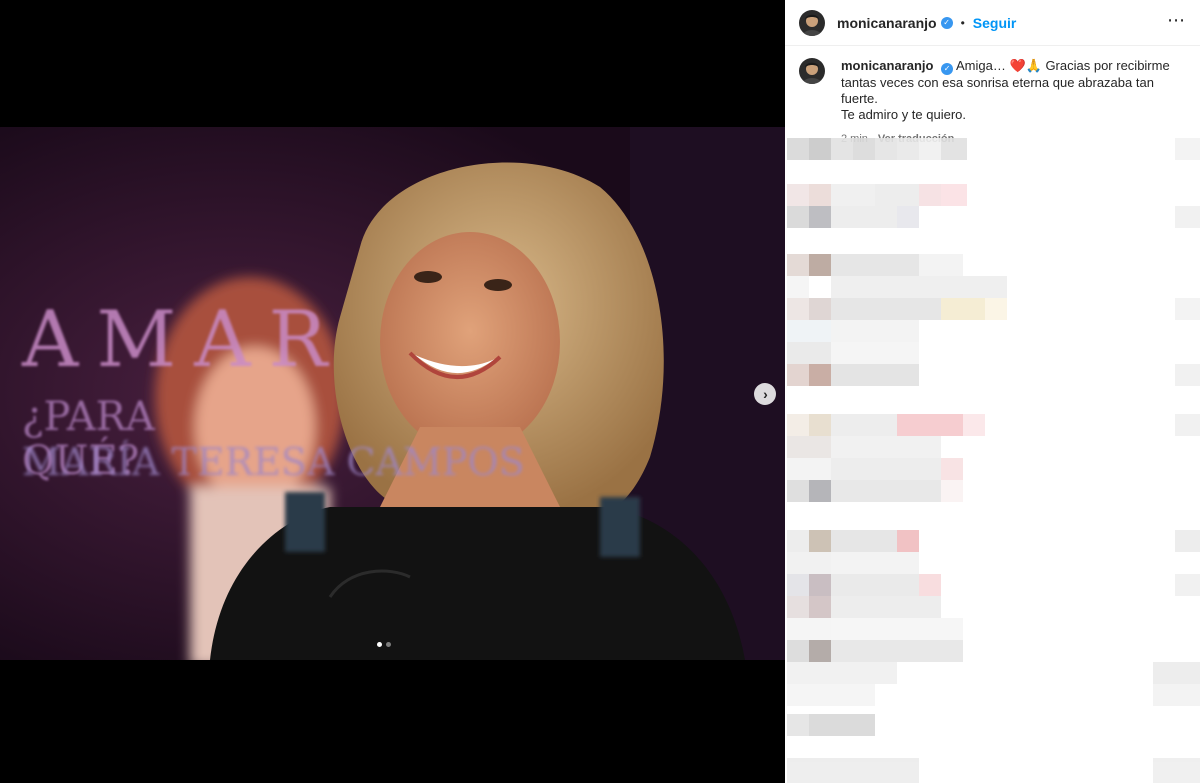 This screenshot has height=783, width=1200. I want to click on carousel-dot, so click(388, 644).